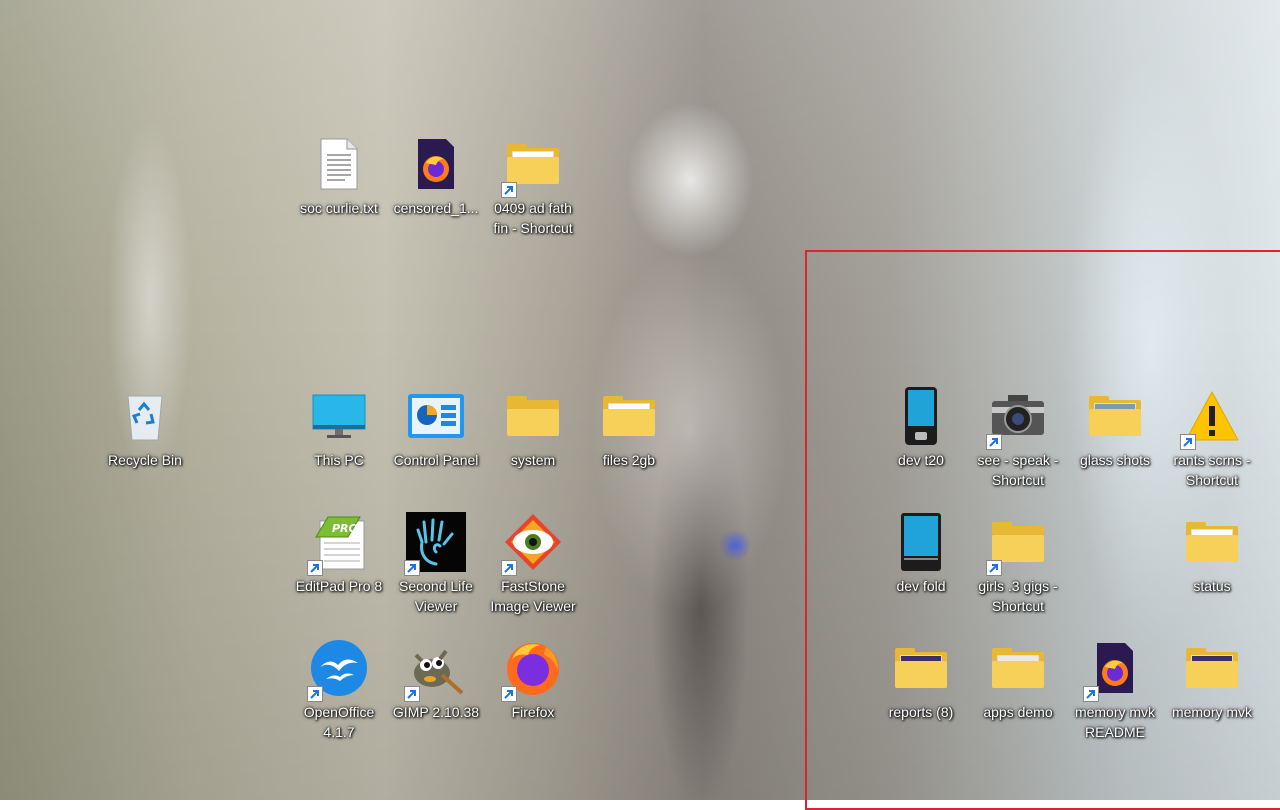  I want to click on desktop-icon-faststone: FastStone Image Viewer, so click(533, 565).